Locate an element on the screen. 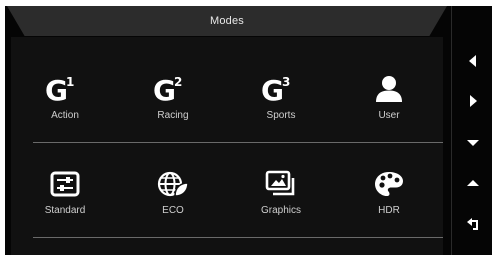  mode-standard: Standard is located at coordinates (65, 195).